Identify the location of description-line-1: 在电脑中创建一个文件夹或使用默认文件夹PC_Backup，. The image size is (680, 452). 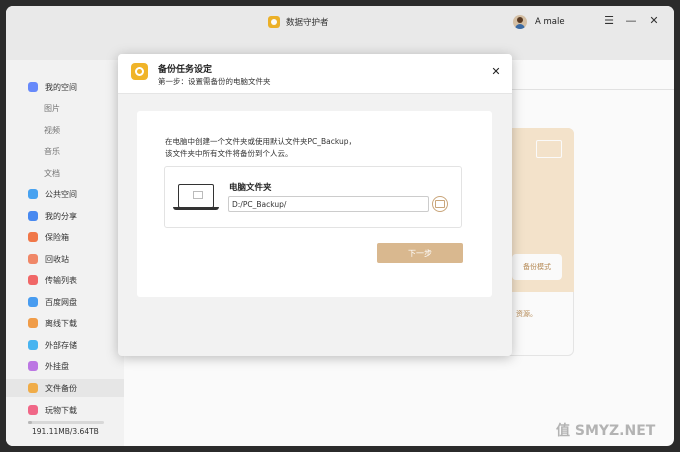
(260, 141).